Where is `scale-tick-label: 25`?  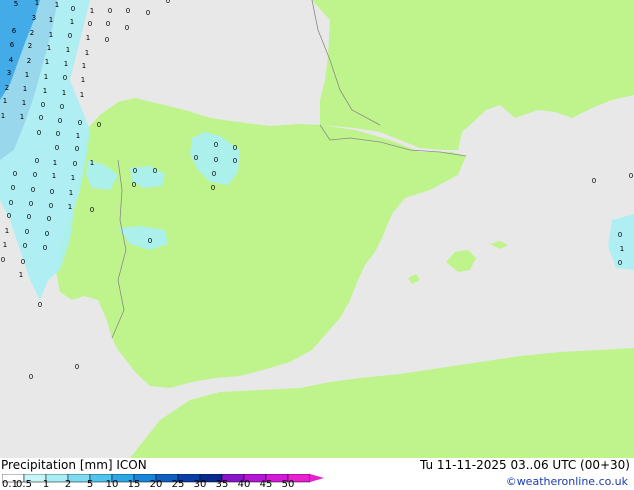
scale-tick-label: 25 is located at coordinates (178, 484).